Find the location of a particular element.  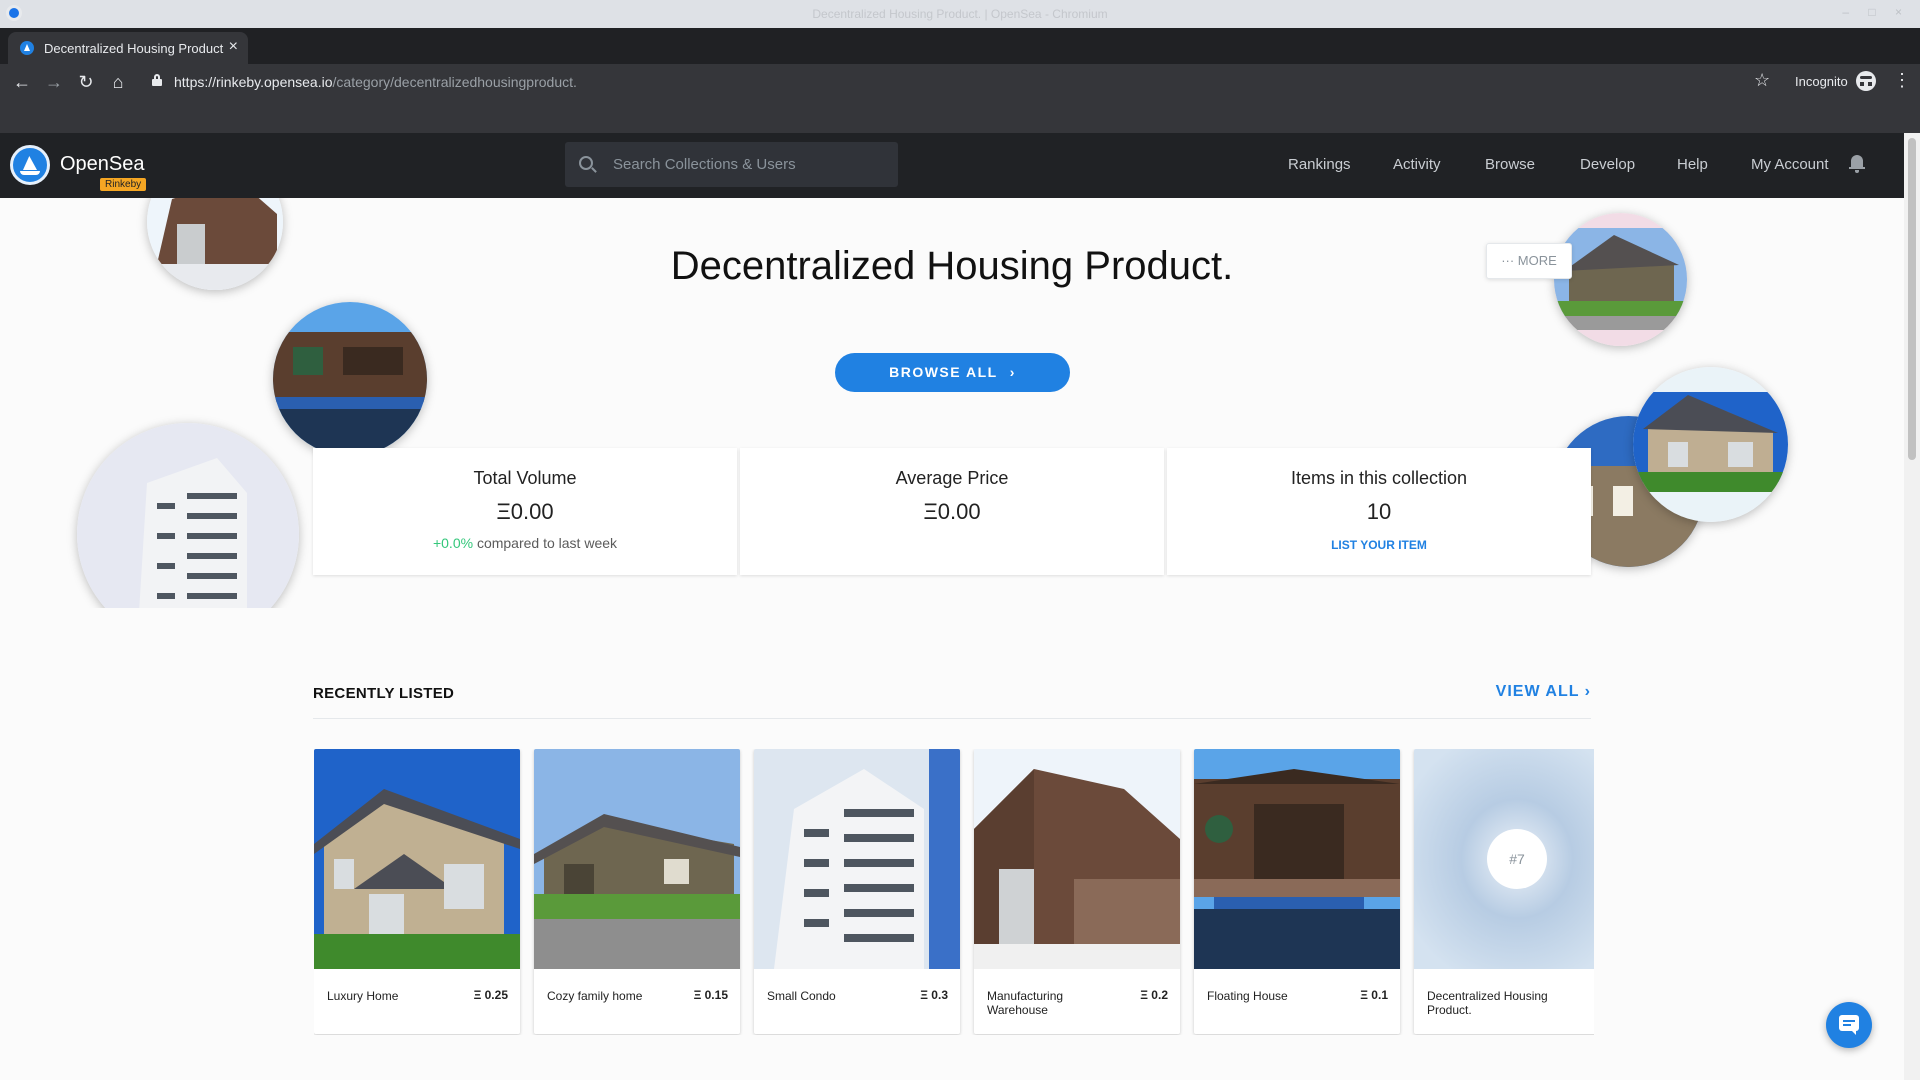

bookmark-star-icon: ☆ is located at coordinates (1762, 80).